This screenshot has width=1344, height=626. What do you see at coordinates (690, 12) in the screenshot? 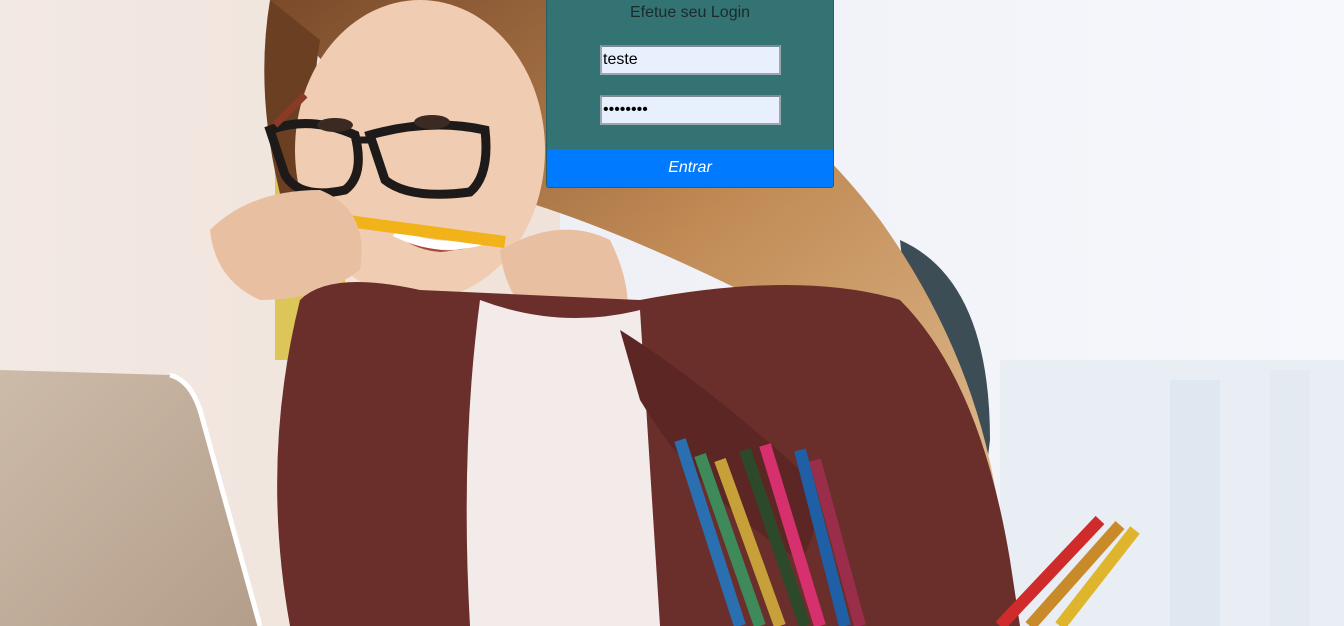
I see `login-title: Efetue seu Login` at bounding box center [690, 12].